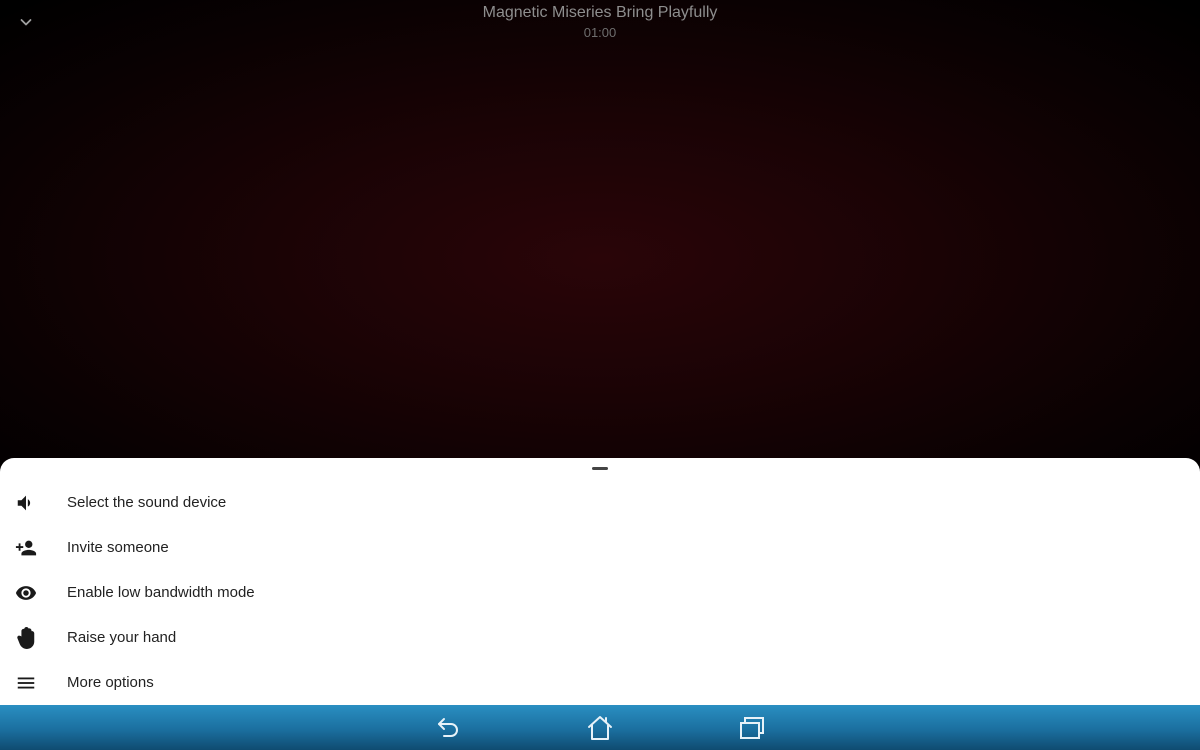 This screenshot has height=750, width=1200. I want to click on system-nav-bar, so click(600, 727).